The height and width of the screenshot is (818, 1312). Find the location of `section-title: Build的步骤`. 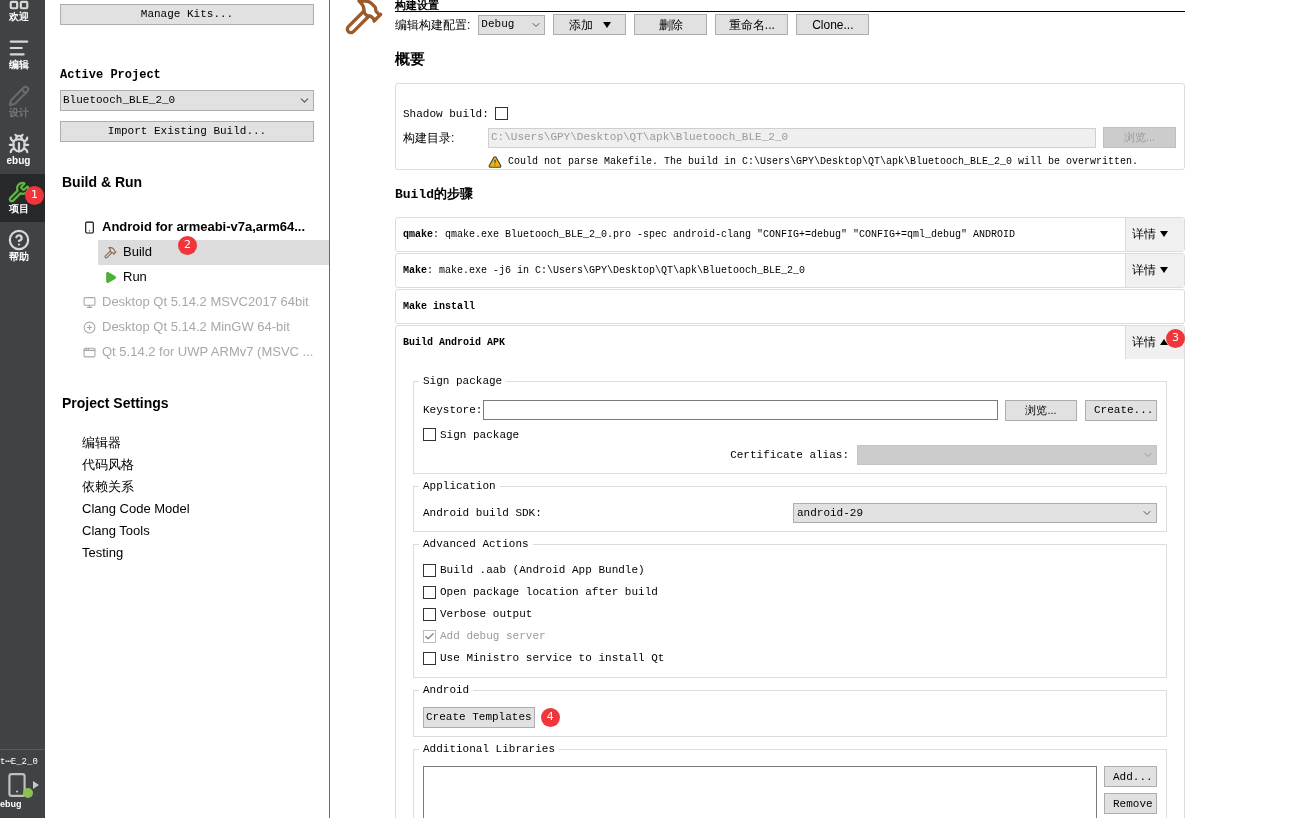

section-title: Build的步骤 is located at coordinates (434, 195).